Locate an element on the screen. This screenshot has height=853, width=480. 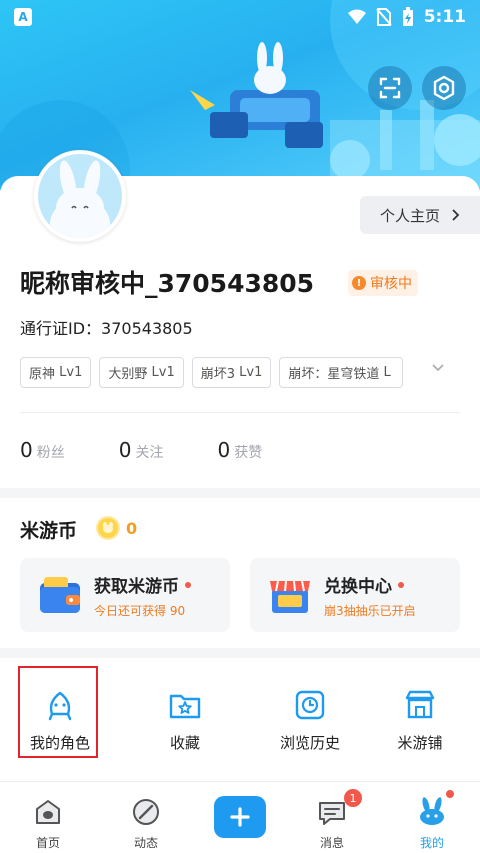
nav-messages: 消息 is located at coordinates (332, 817).